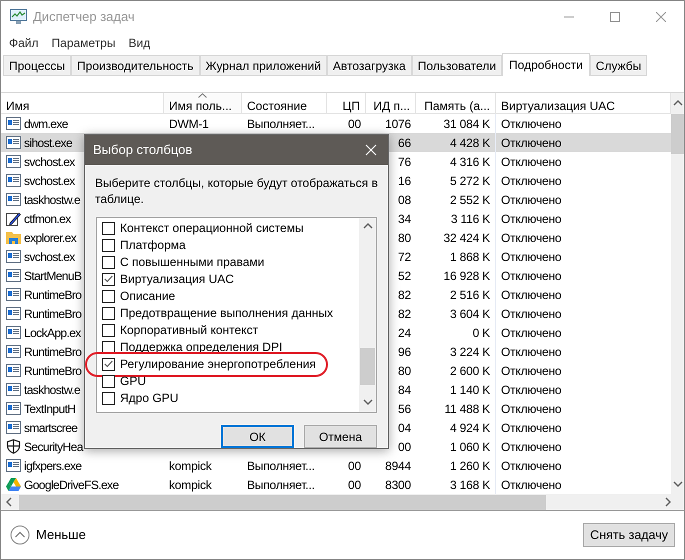  I want to click on table-cell-text: 5 272 K, so click(470, 181).